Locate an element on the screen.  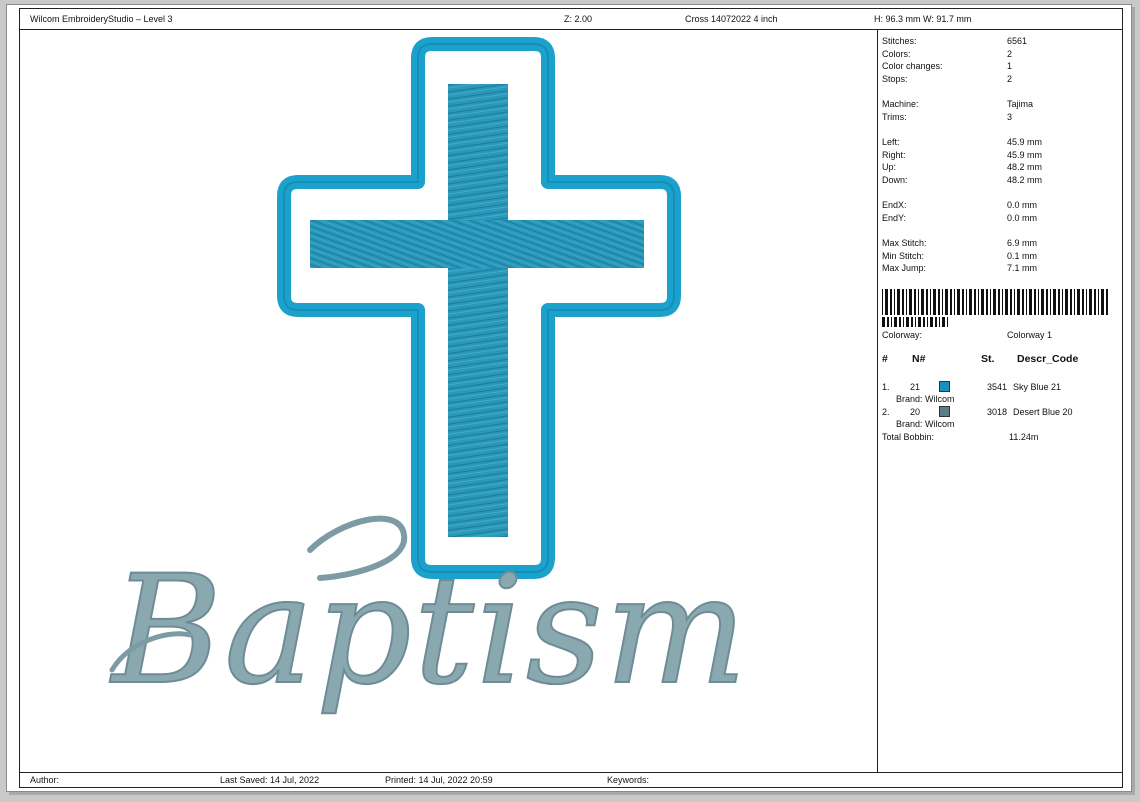
design-size: H: 96.3 mm W: 91.7 mm is located at coordinates (923, 19).